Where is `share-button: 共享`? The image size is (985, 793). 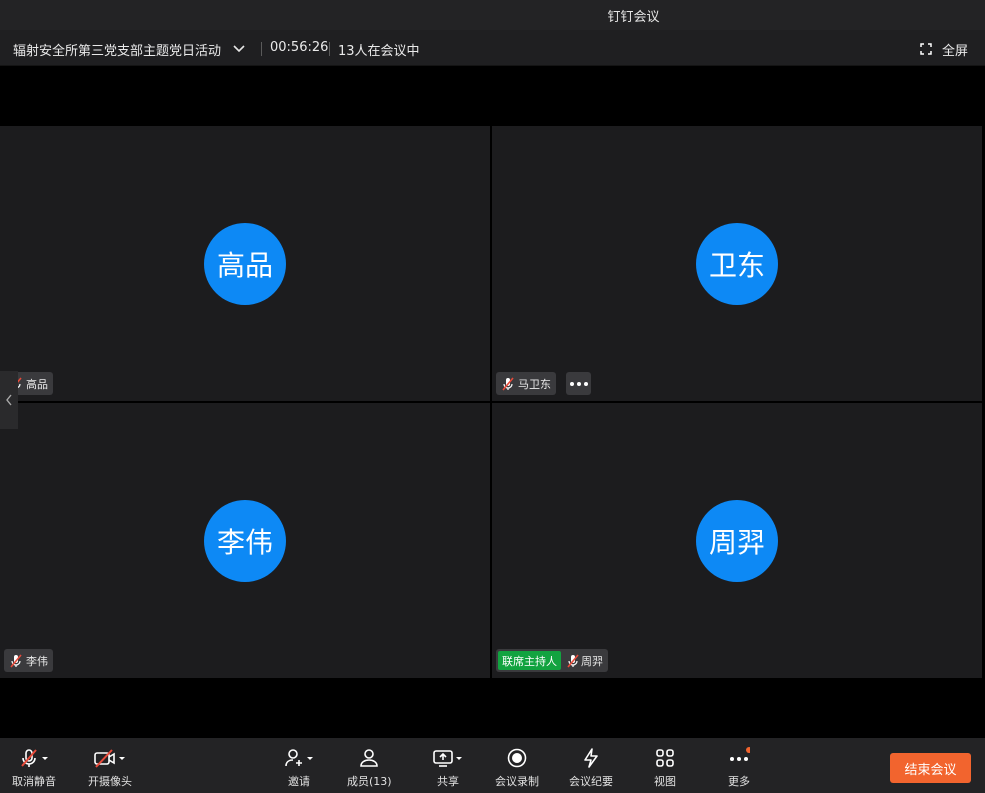 share-button: 共享 is located at coordinates (448, 767).